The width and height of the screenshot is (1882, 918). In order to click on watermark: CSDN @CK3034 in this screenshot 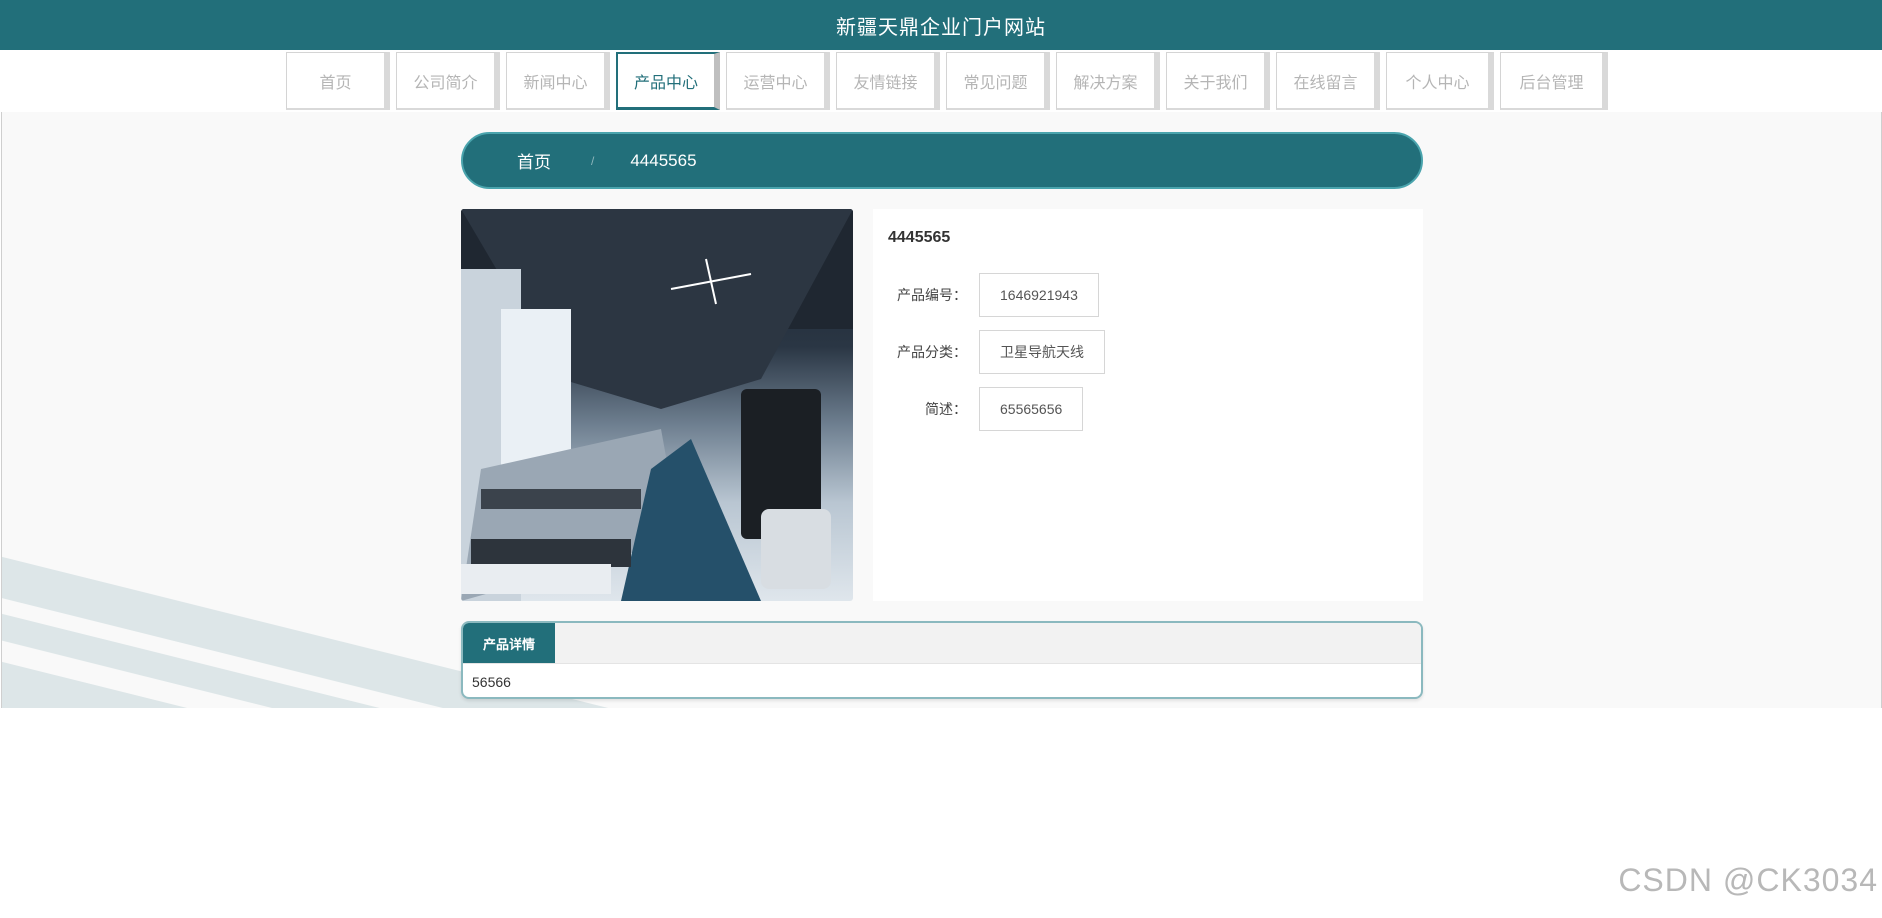, I will do `click(1748, 880)`.